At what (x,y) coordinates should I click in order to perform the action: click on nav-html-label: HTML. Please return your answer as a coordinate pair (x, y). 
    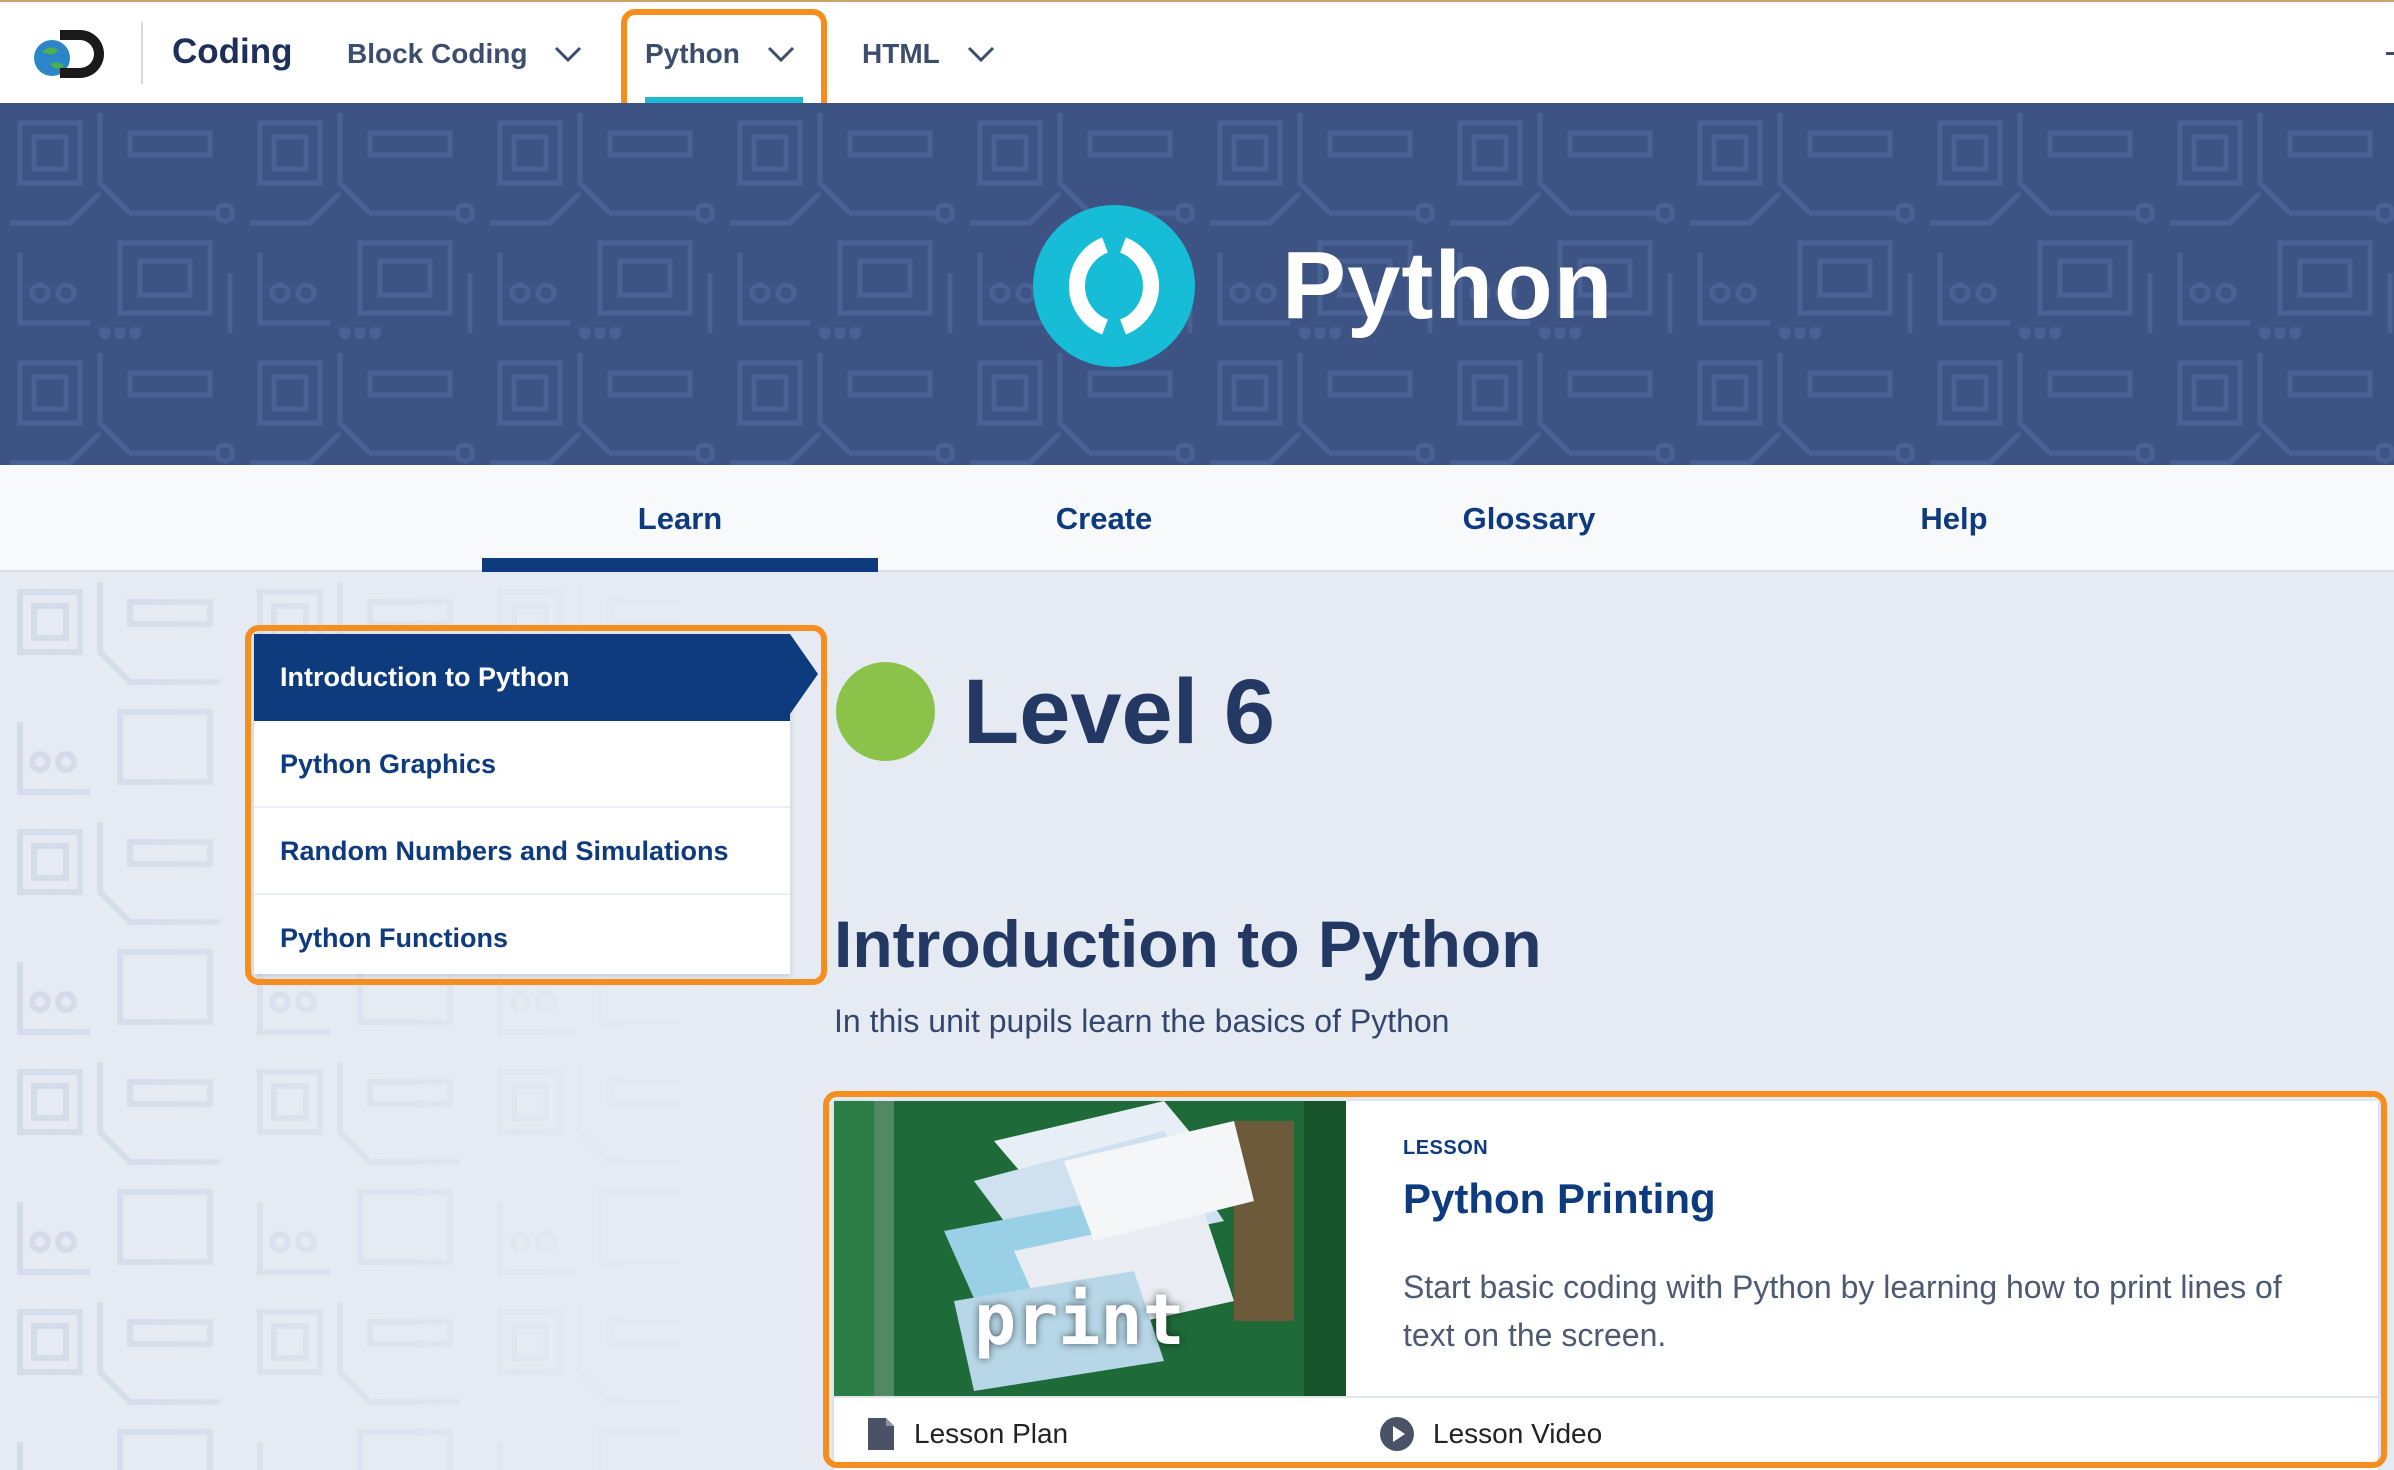
    Looking at the image, I should click on (901, 53).